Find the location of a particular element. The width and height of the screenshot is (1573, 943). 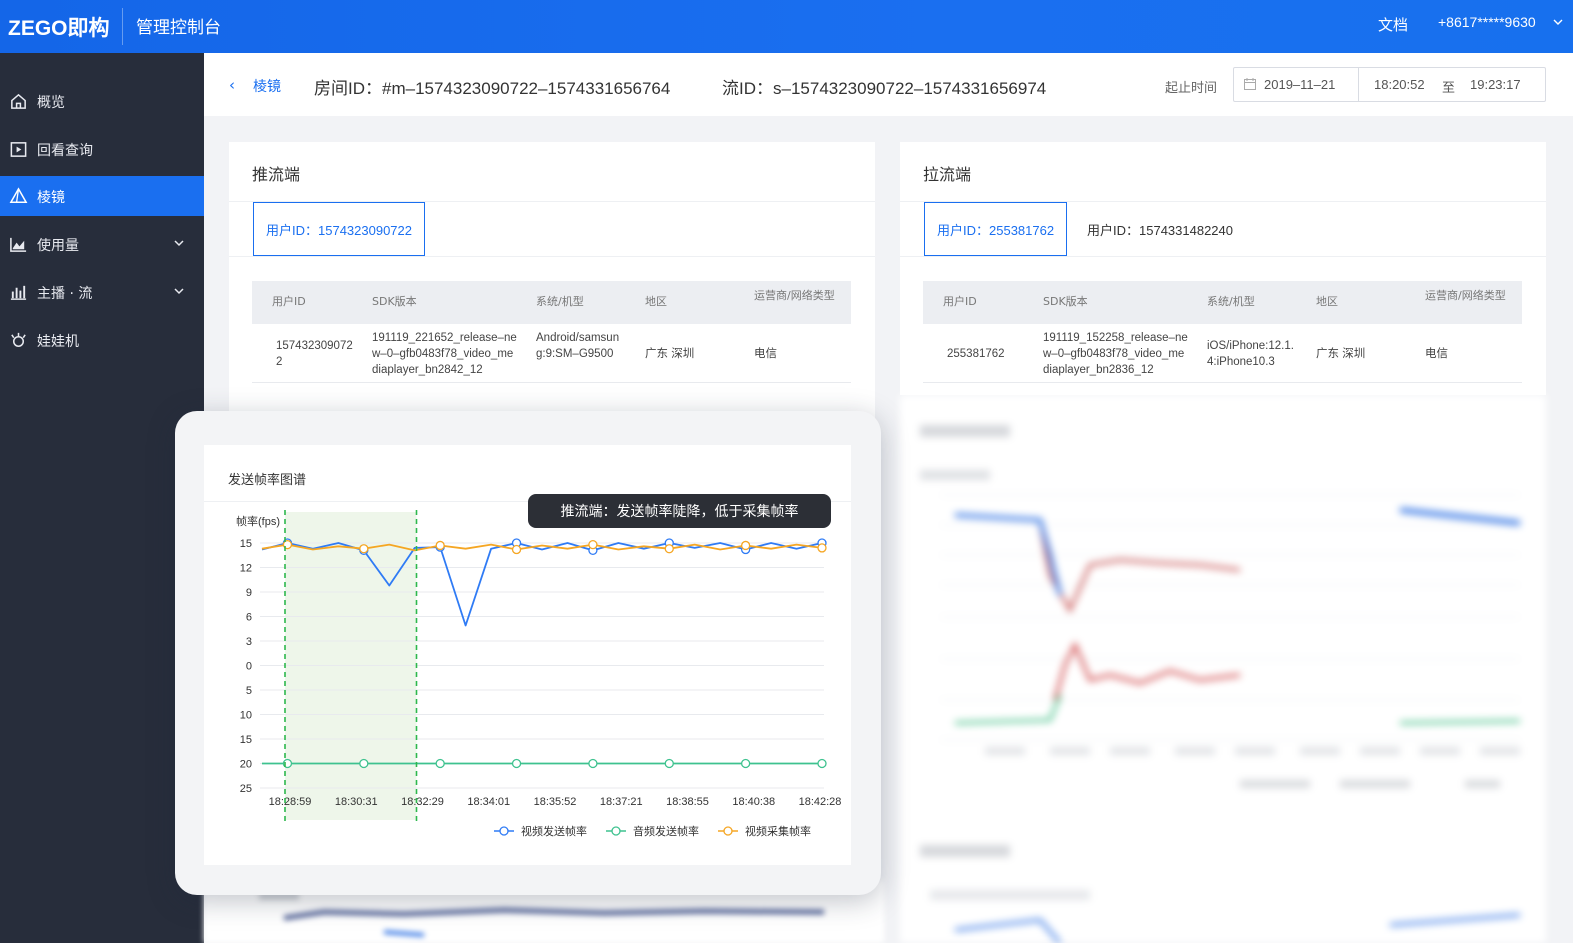

legend-label: 视频采集帧率 is located at coordinates (778, 831).